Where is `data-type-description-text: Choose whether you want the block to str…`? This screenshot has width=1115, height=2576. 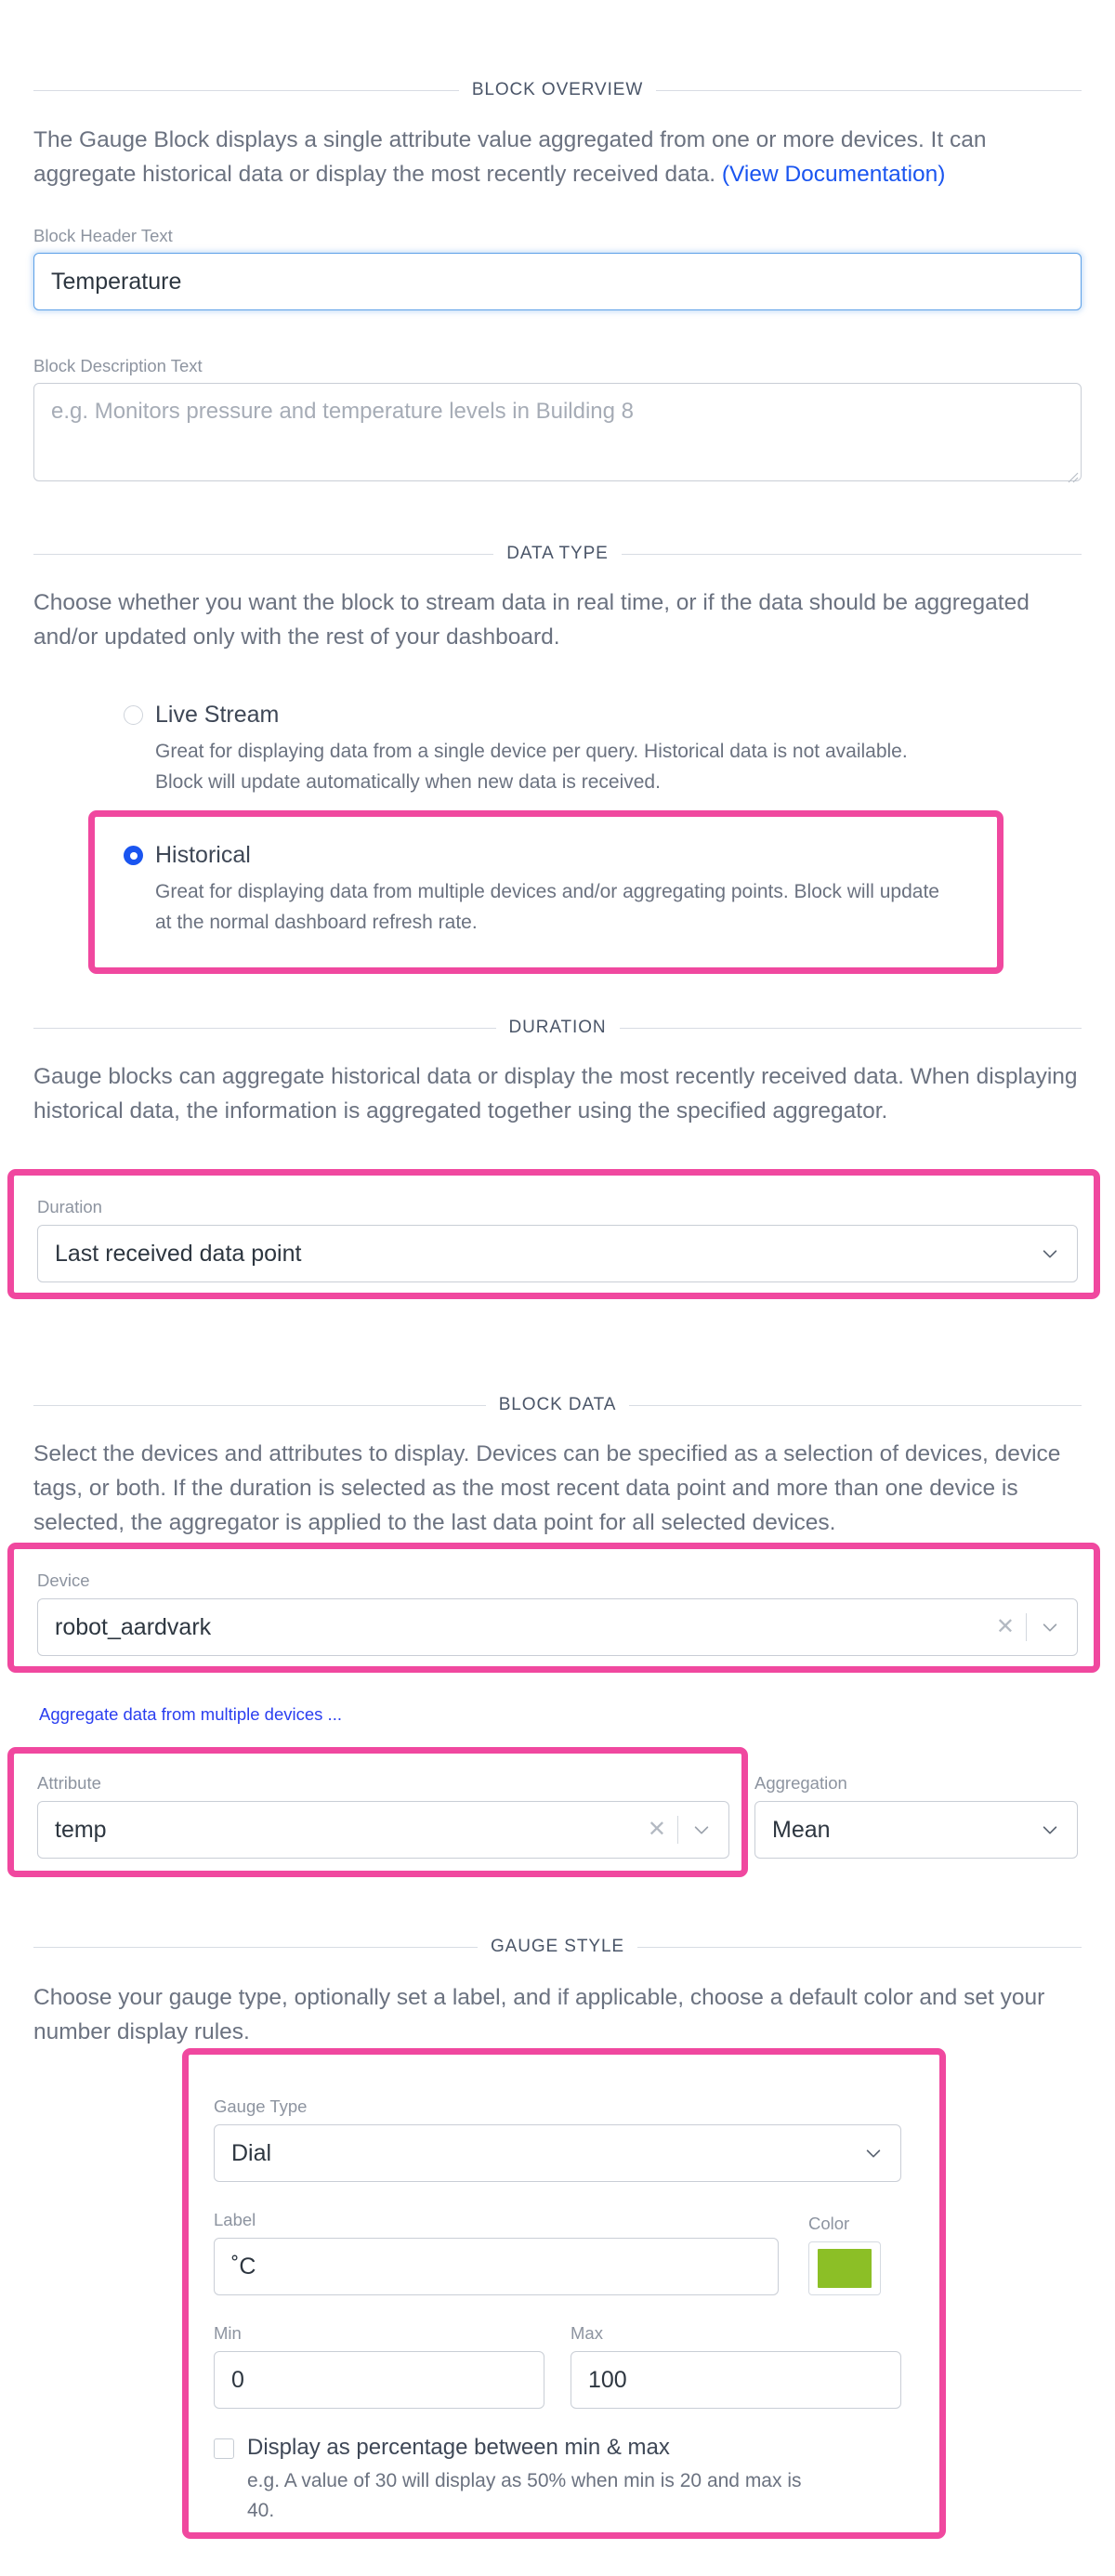 data-type-description-text: Choose whether you want the block to str… is located at coordinates (531, 620).